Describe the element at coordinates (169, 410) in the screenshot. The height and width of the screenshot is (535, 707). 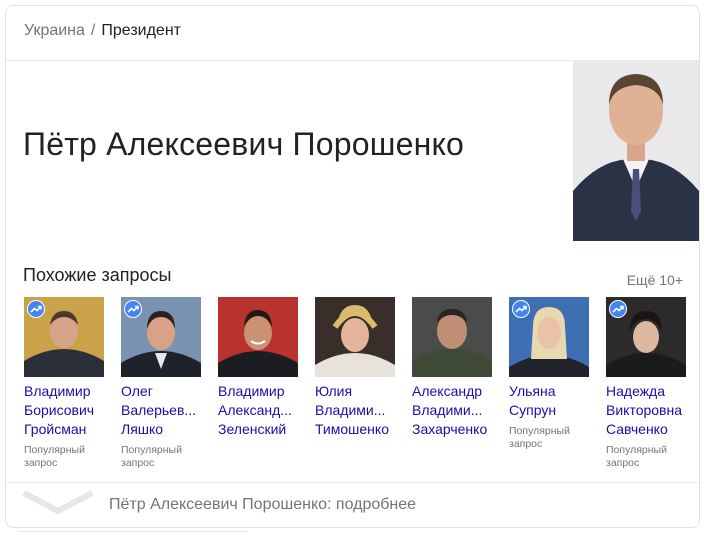
I see `person-name: Олег Валерьев... Ляшко` at that location.